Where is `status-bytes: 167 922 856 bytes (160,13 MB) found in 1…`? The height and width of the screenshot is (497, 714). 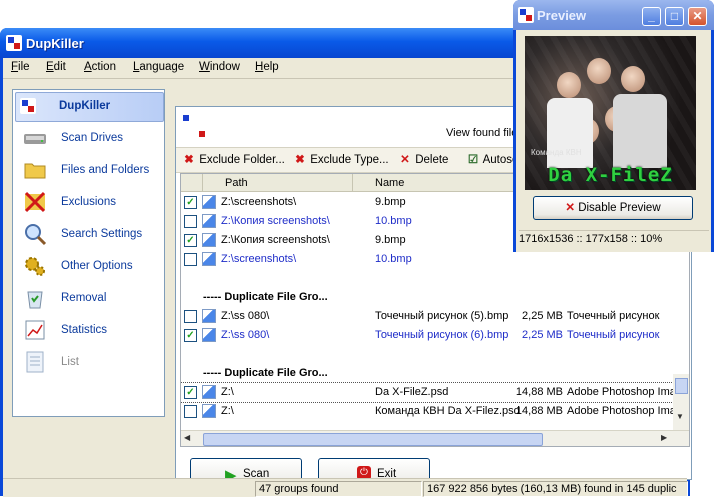 status-bytes: 167 922 856 bytes (160,13 MB) found in 1… is located at coordinates (555, 489).